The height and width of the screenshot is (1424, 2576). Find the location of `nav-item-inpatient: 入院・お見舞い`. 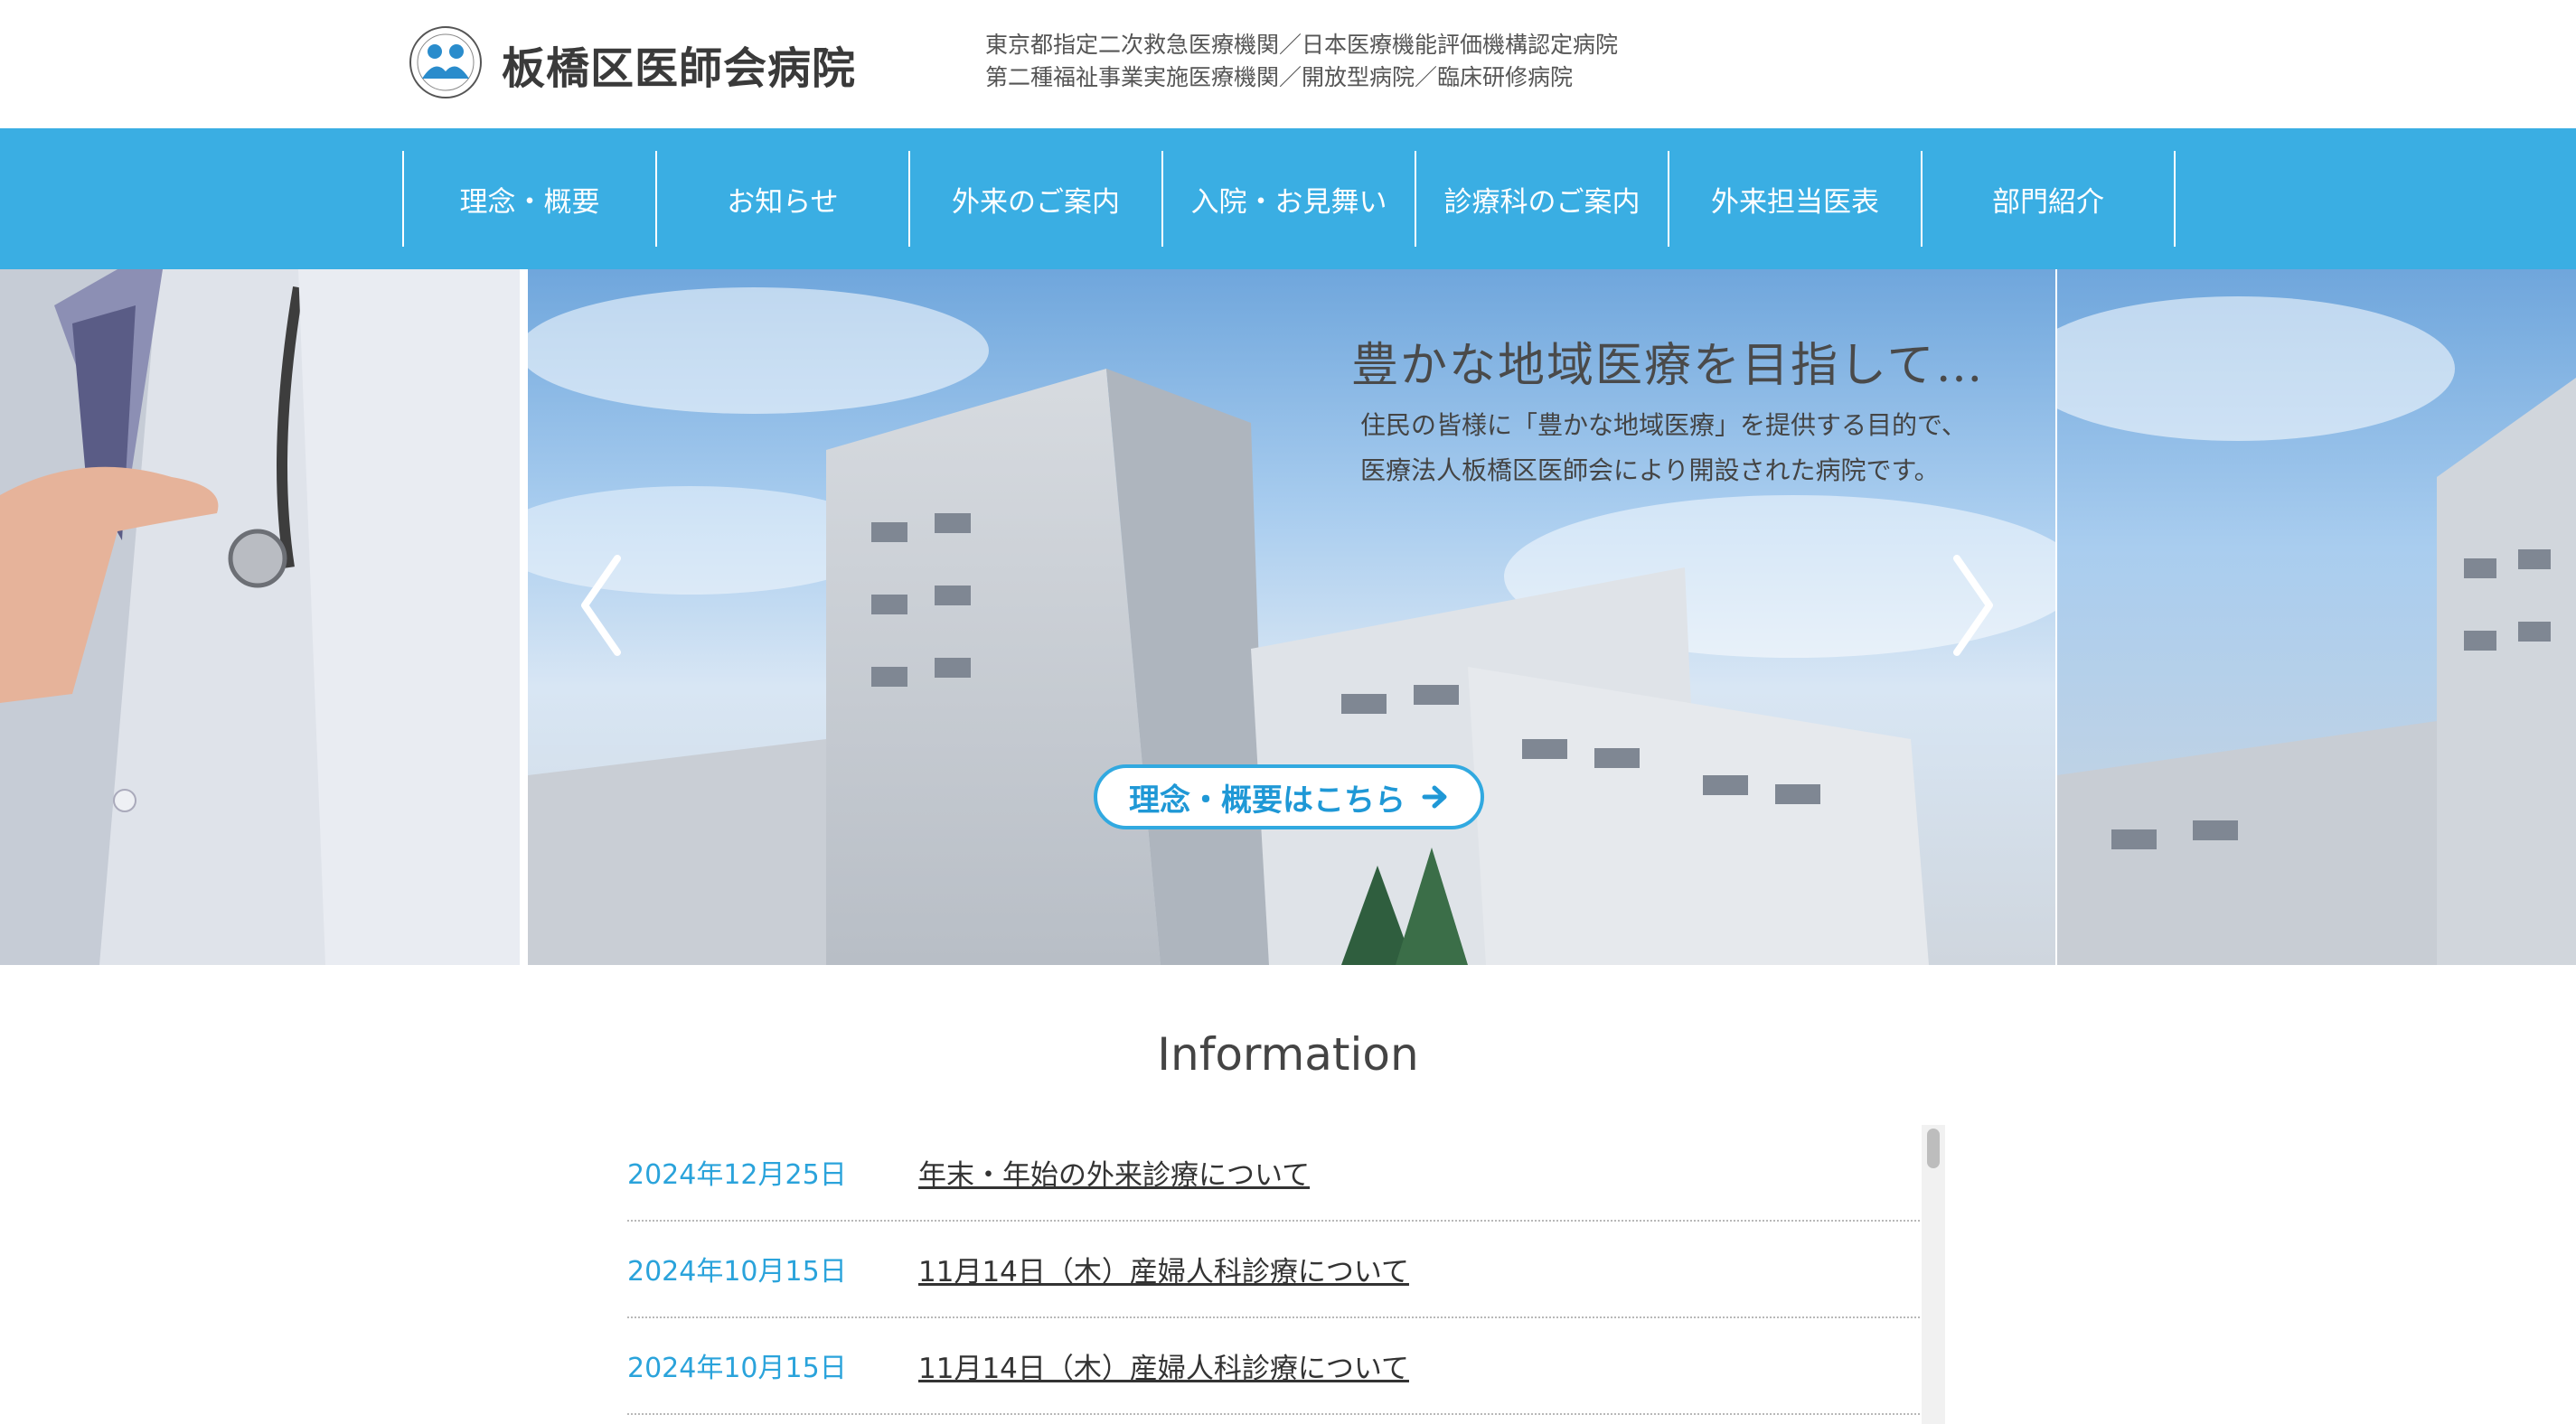

nav-item-inpatient: 入院・お見舞い is located at coordinates (1289, 199).